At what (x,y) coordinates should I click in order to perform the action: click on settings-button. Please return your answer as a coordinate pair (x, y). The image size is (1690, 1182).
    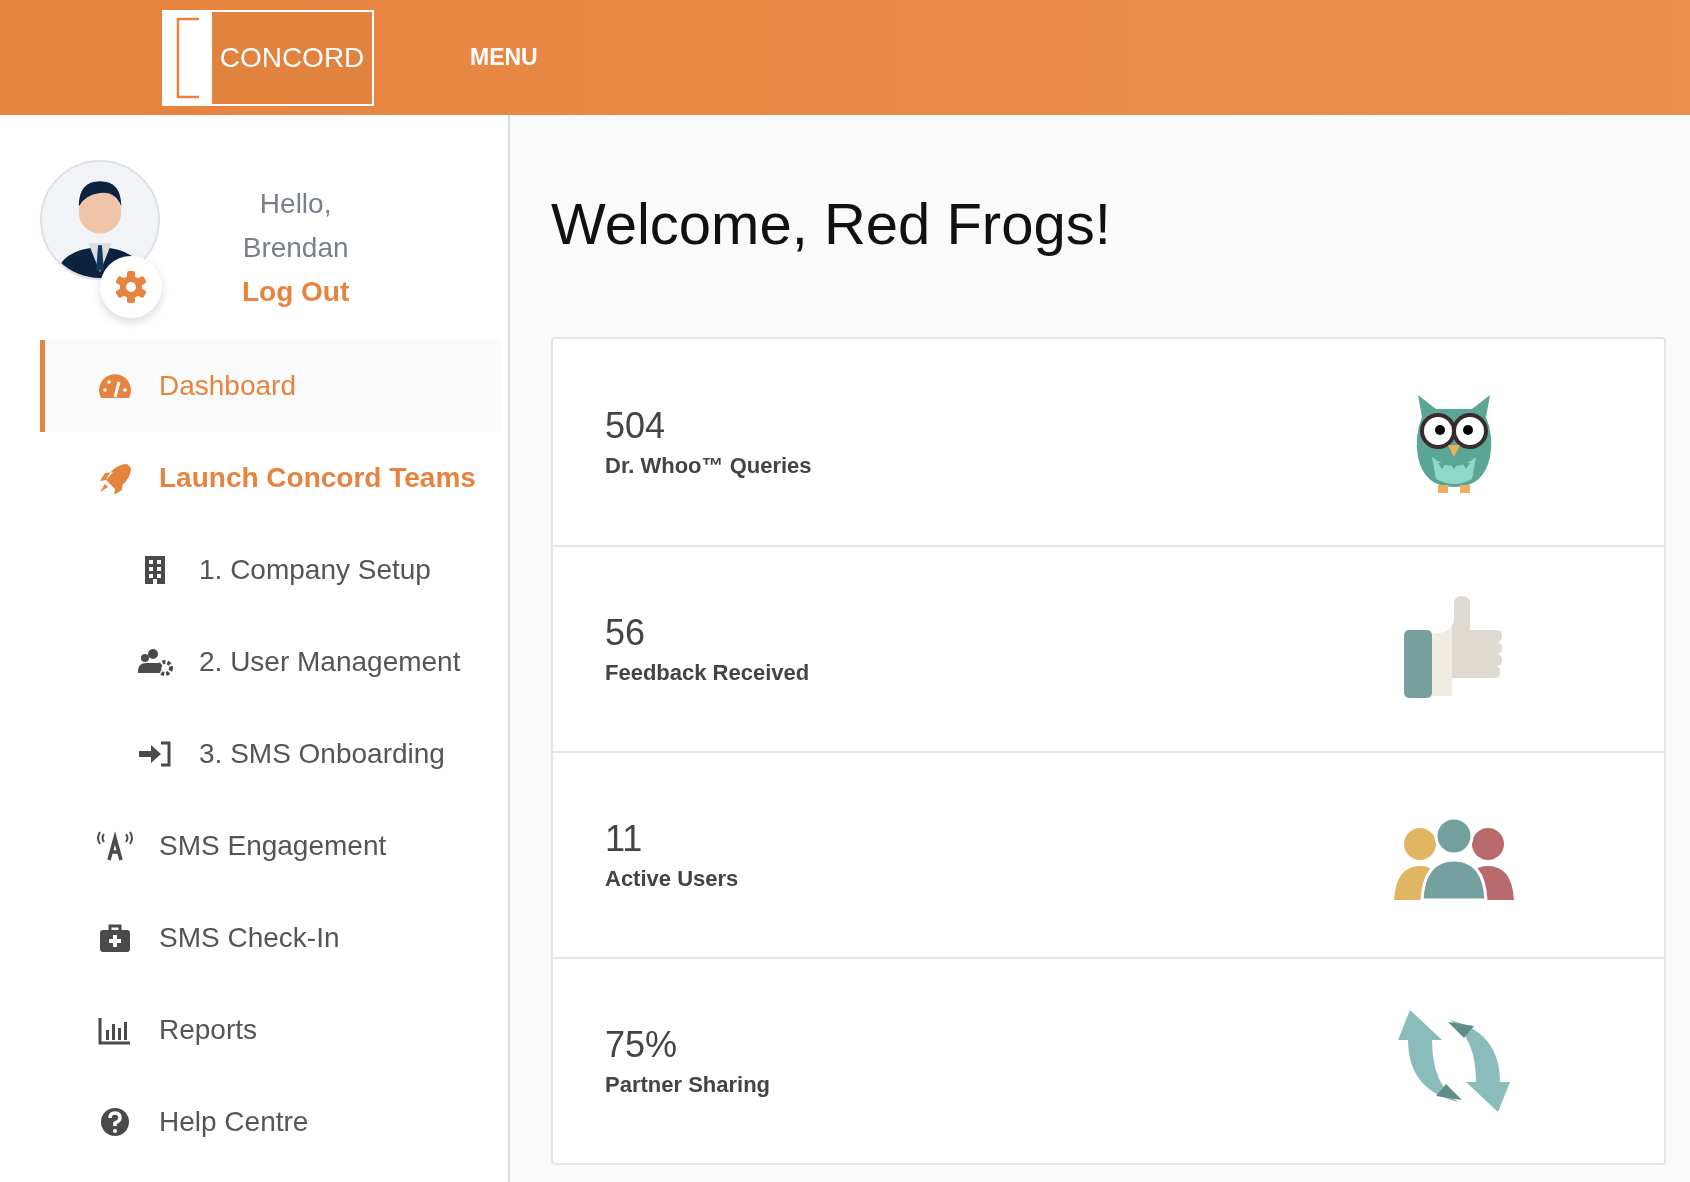
    Looking at the image, I should click on (131, 287).